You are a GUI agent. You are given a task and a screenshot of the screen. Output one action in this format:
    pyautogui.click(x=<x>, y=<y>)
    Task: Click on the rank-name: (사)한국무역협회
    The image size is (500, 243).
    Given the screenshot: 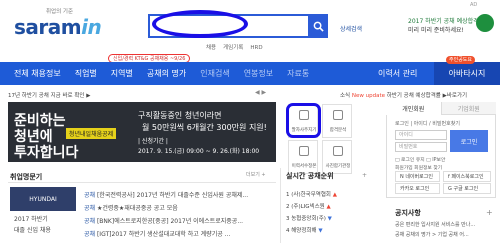 What is the action you would take?
    pyautogui.click(x=311, y=195)
    